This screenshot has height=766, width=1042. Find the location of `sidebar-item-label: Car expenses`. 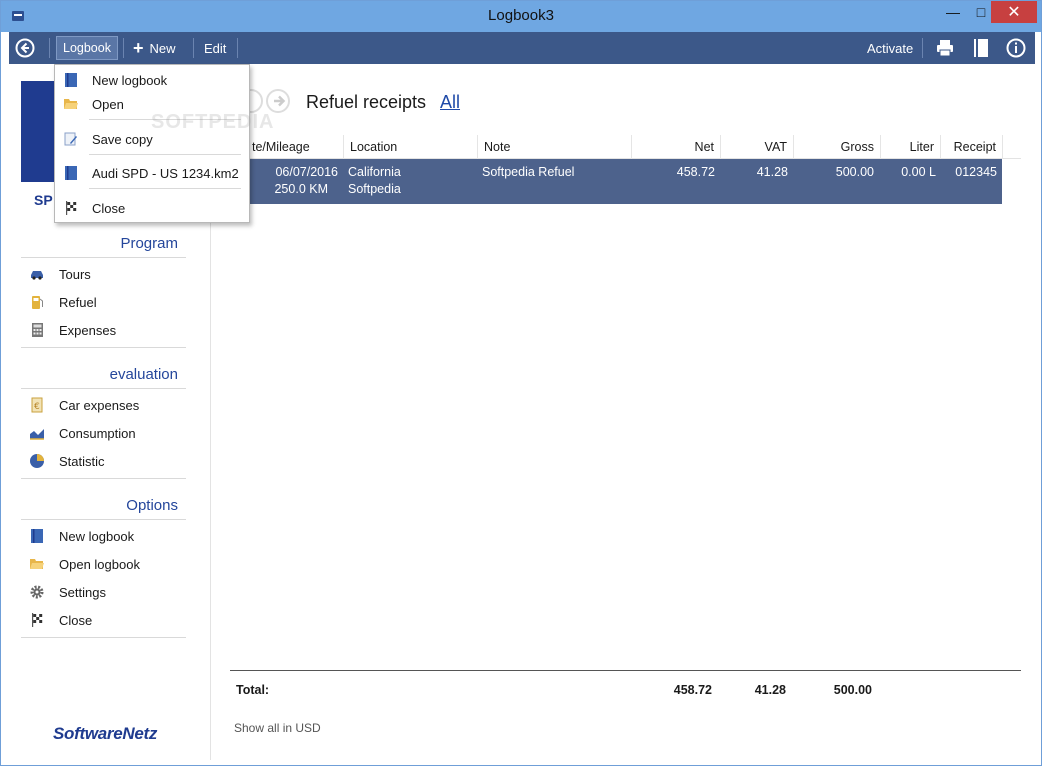

sidebar-item-label: Car expenses is located at coordinates (99, 405).